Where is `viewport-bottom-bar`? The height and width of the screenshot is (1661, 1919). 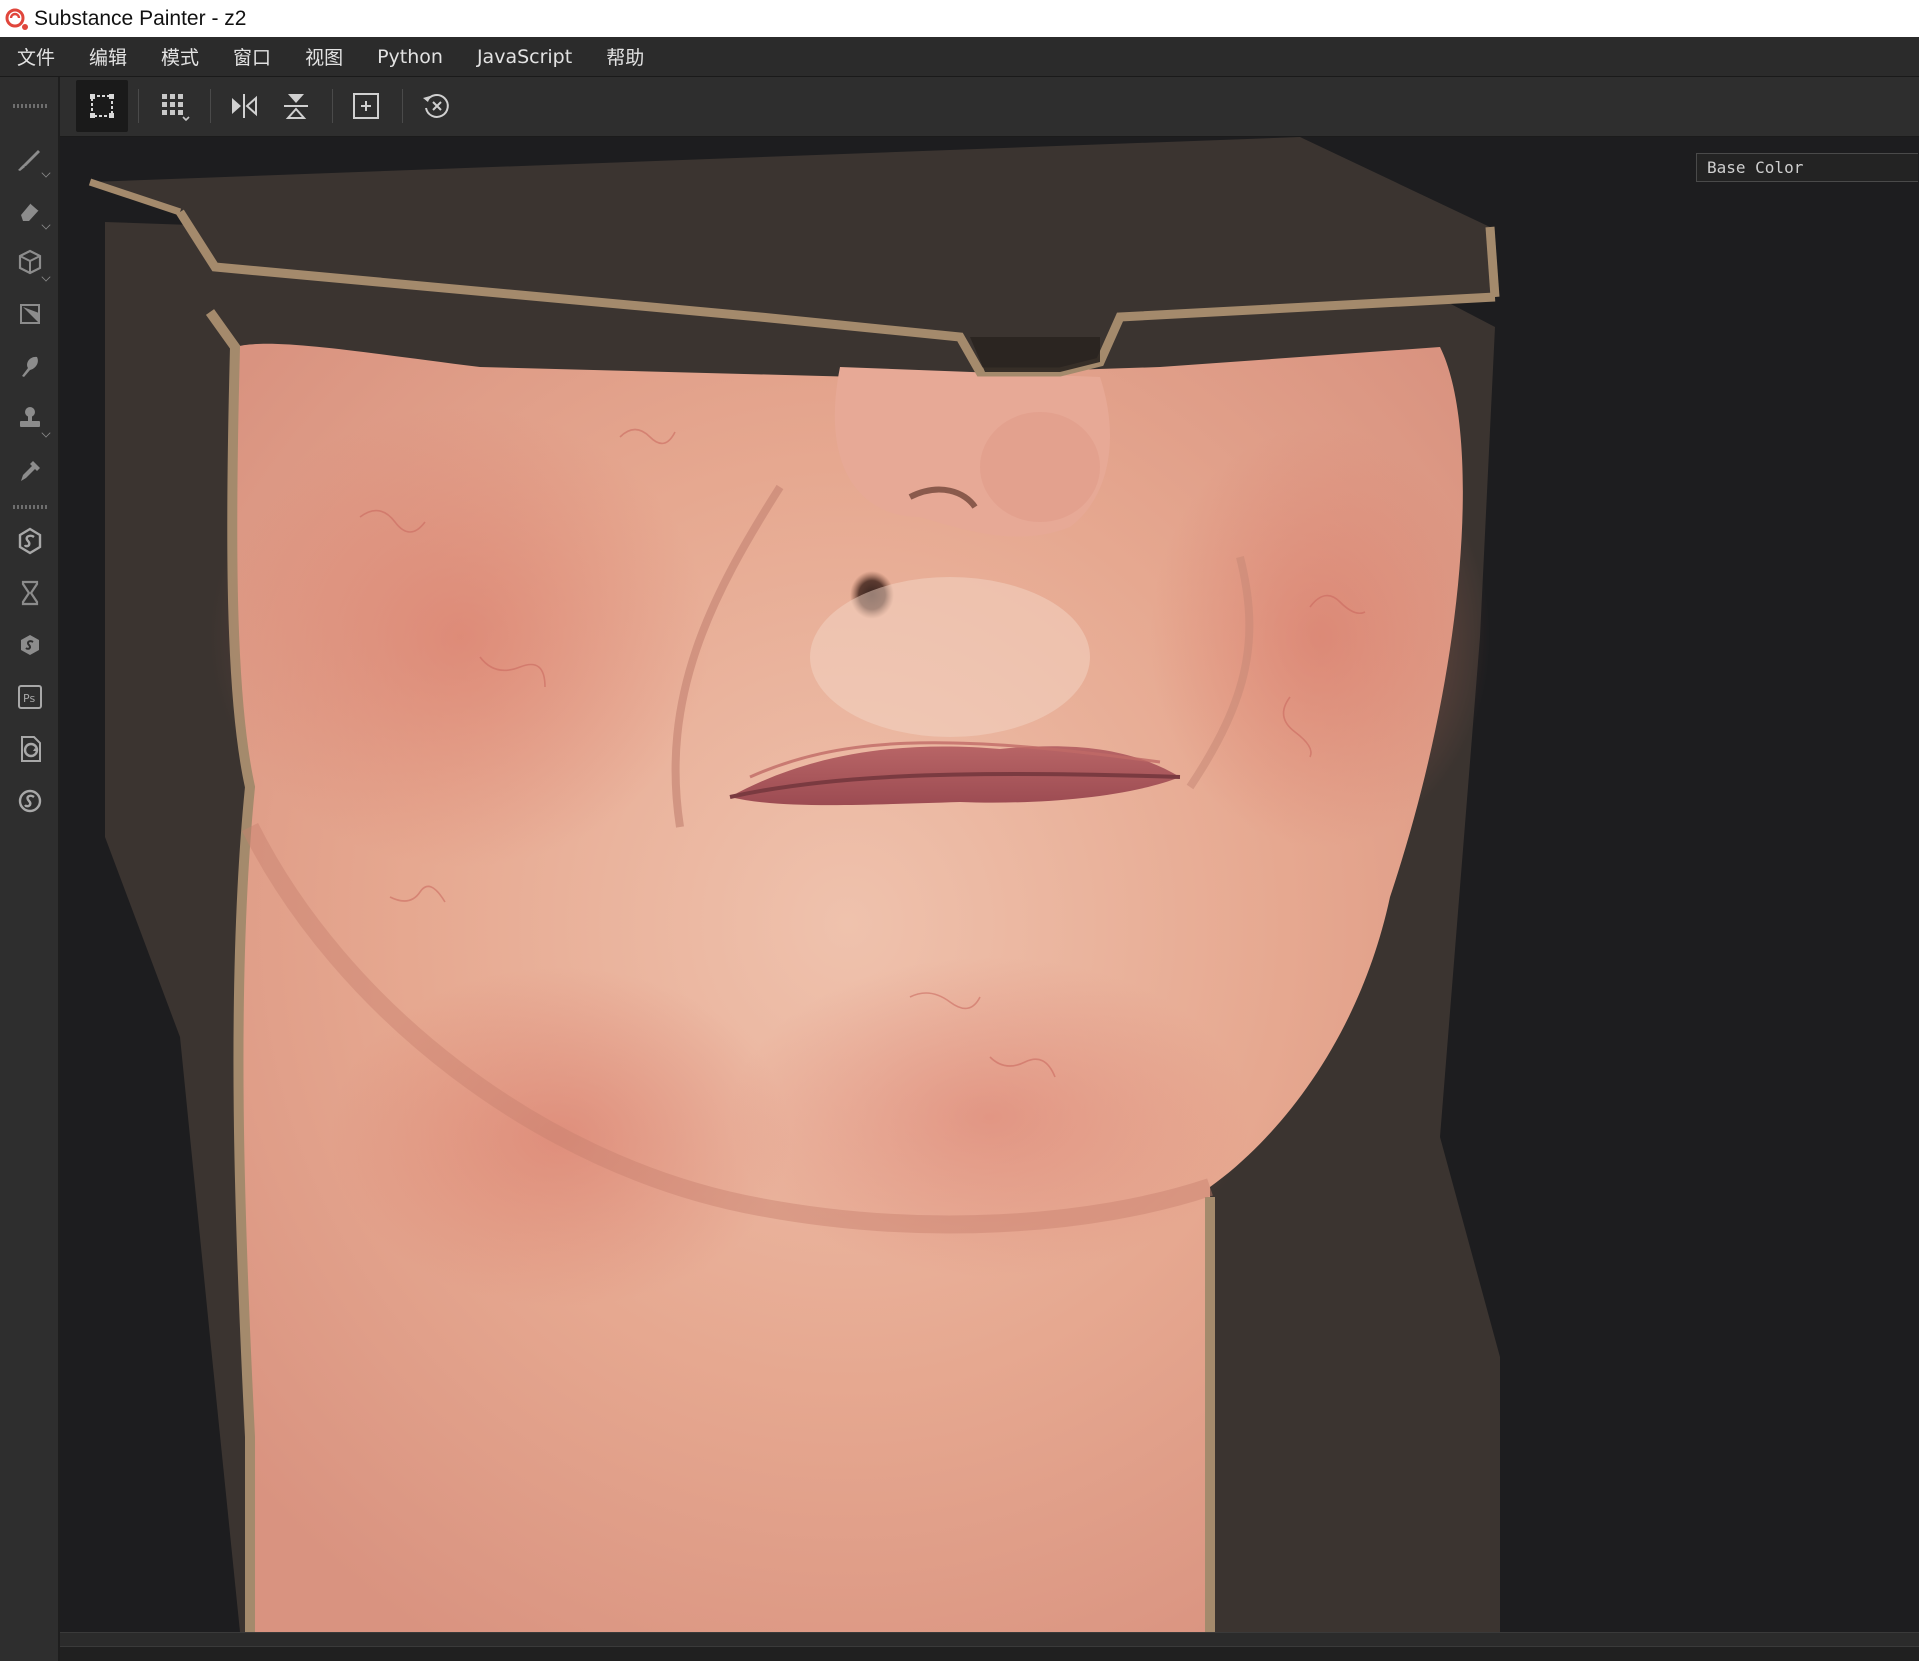 viewport-bottom-bar is located at coordinates (989, 1639).